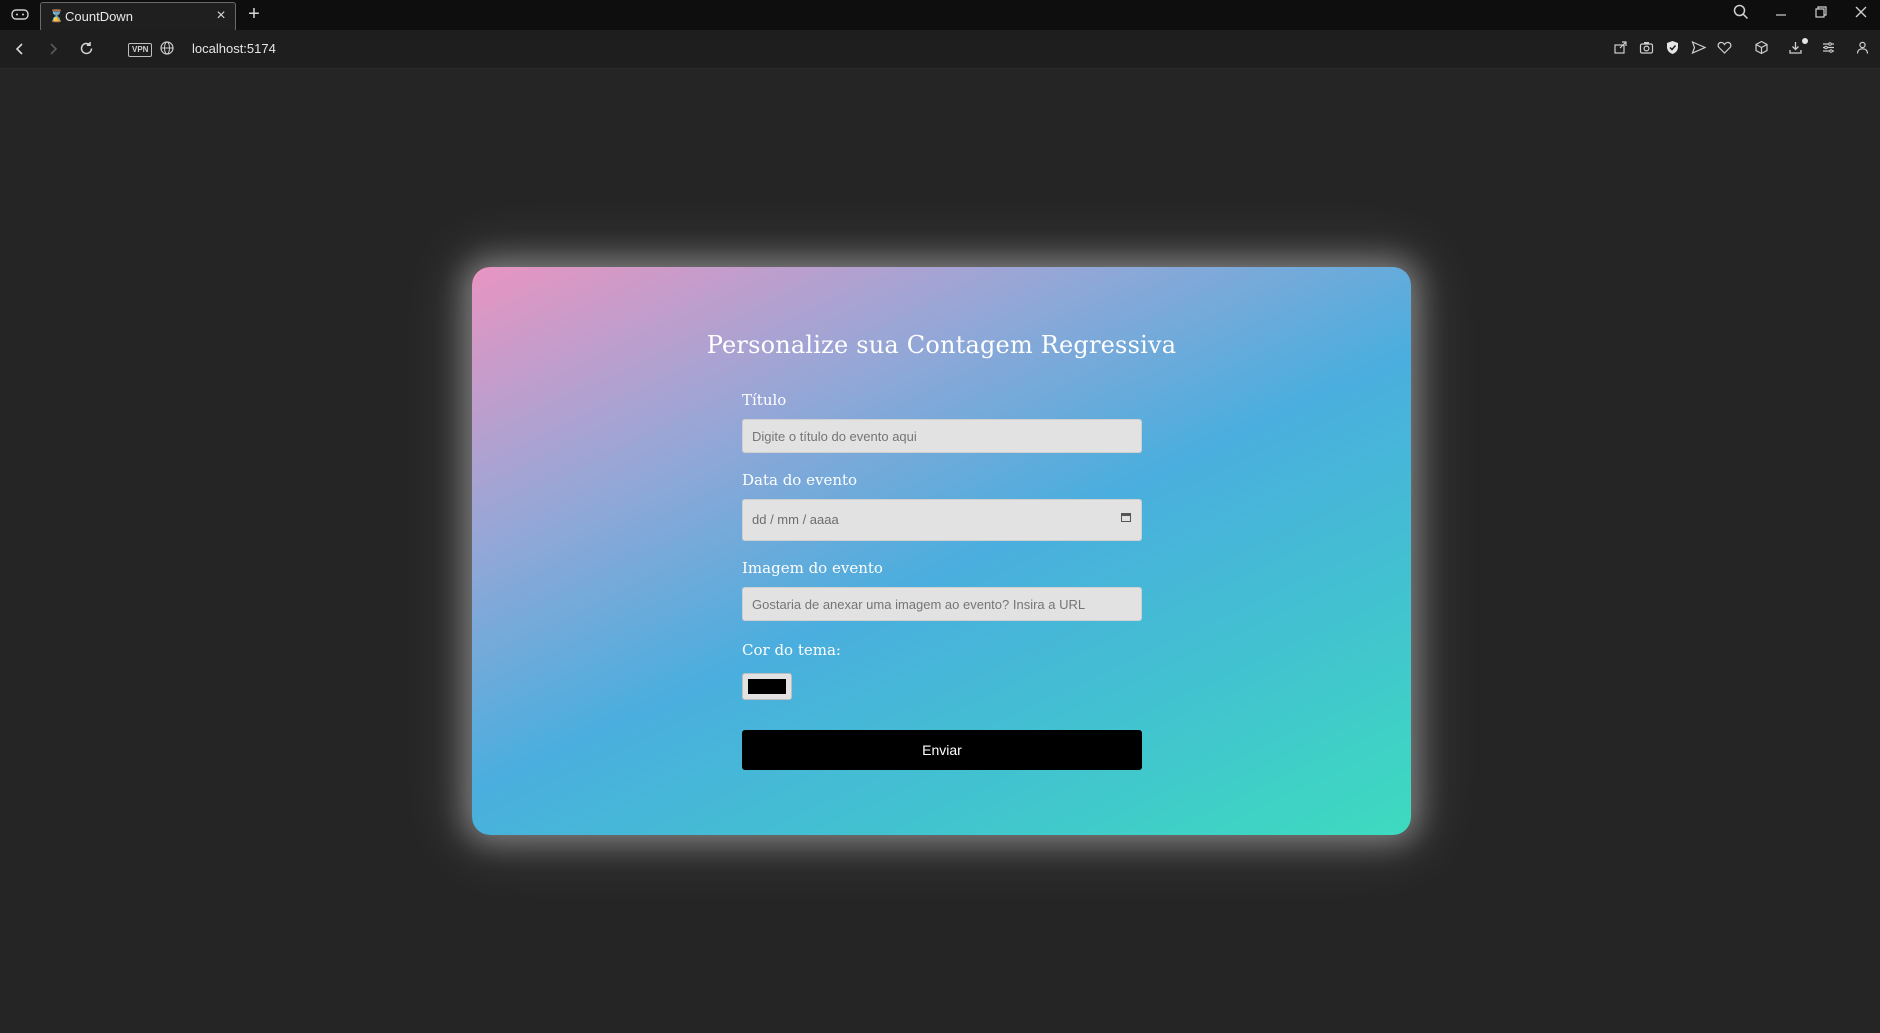 This screenshot has width=1880, height=1033. I want to click on shield-icon, so click(1672, 49).